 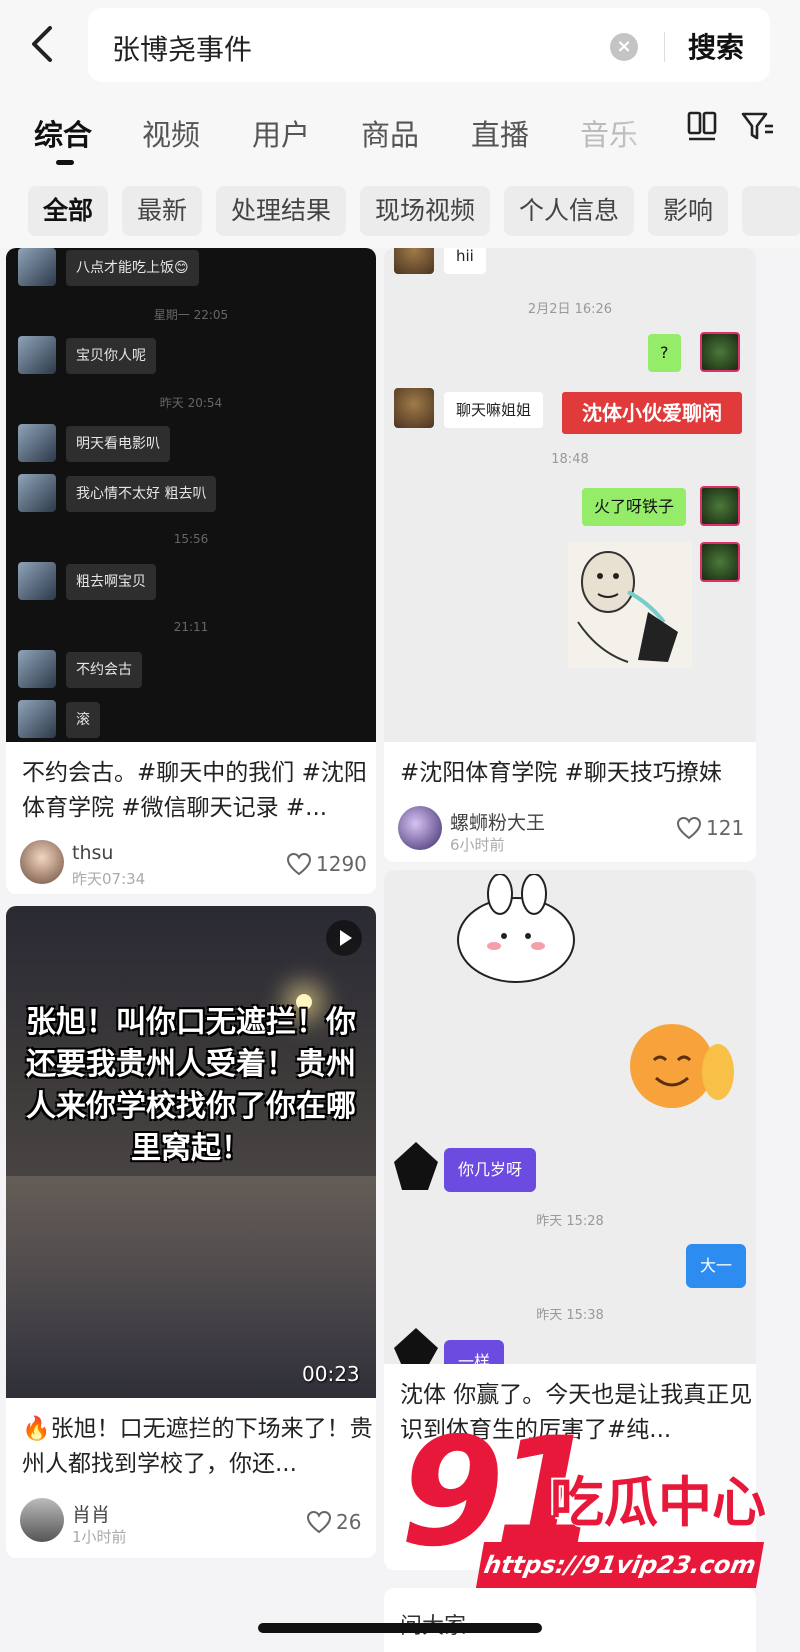 What do you see at coordinates (570, 1221) in the screenshot?
I see `chat-timestamp: 昨天 15:28` at bounding box center [570, 1221].